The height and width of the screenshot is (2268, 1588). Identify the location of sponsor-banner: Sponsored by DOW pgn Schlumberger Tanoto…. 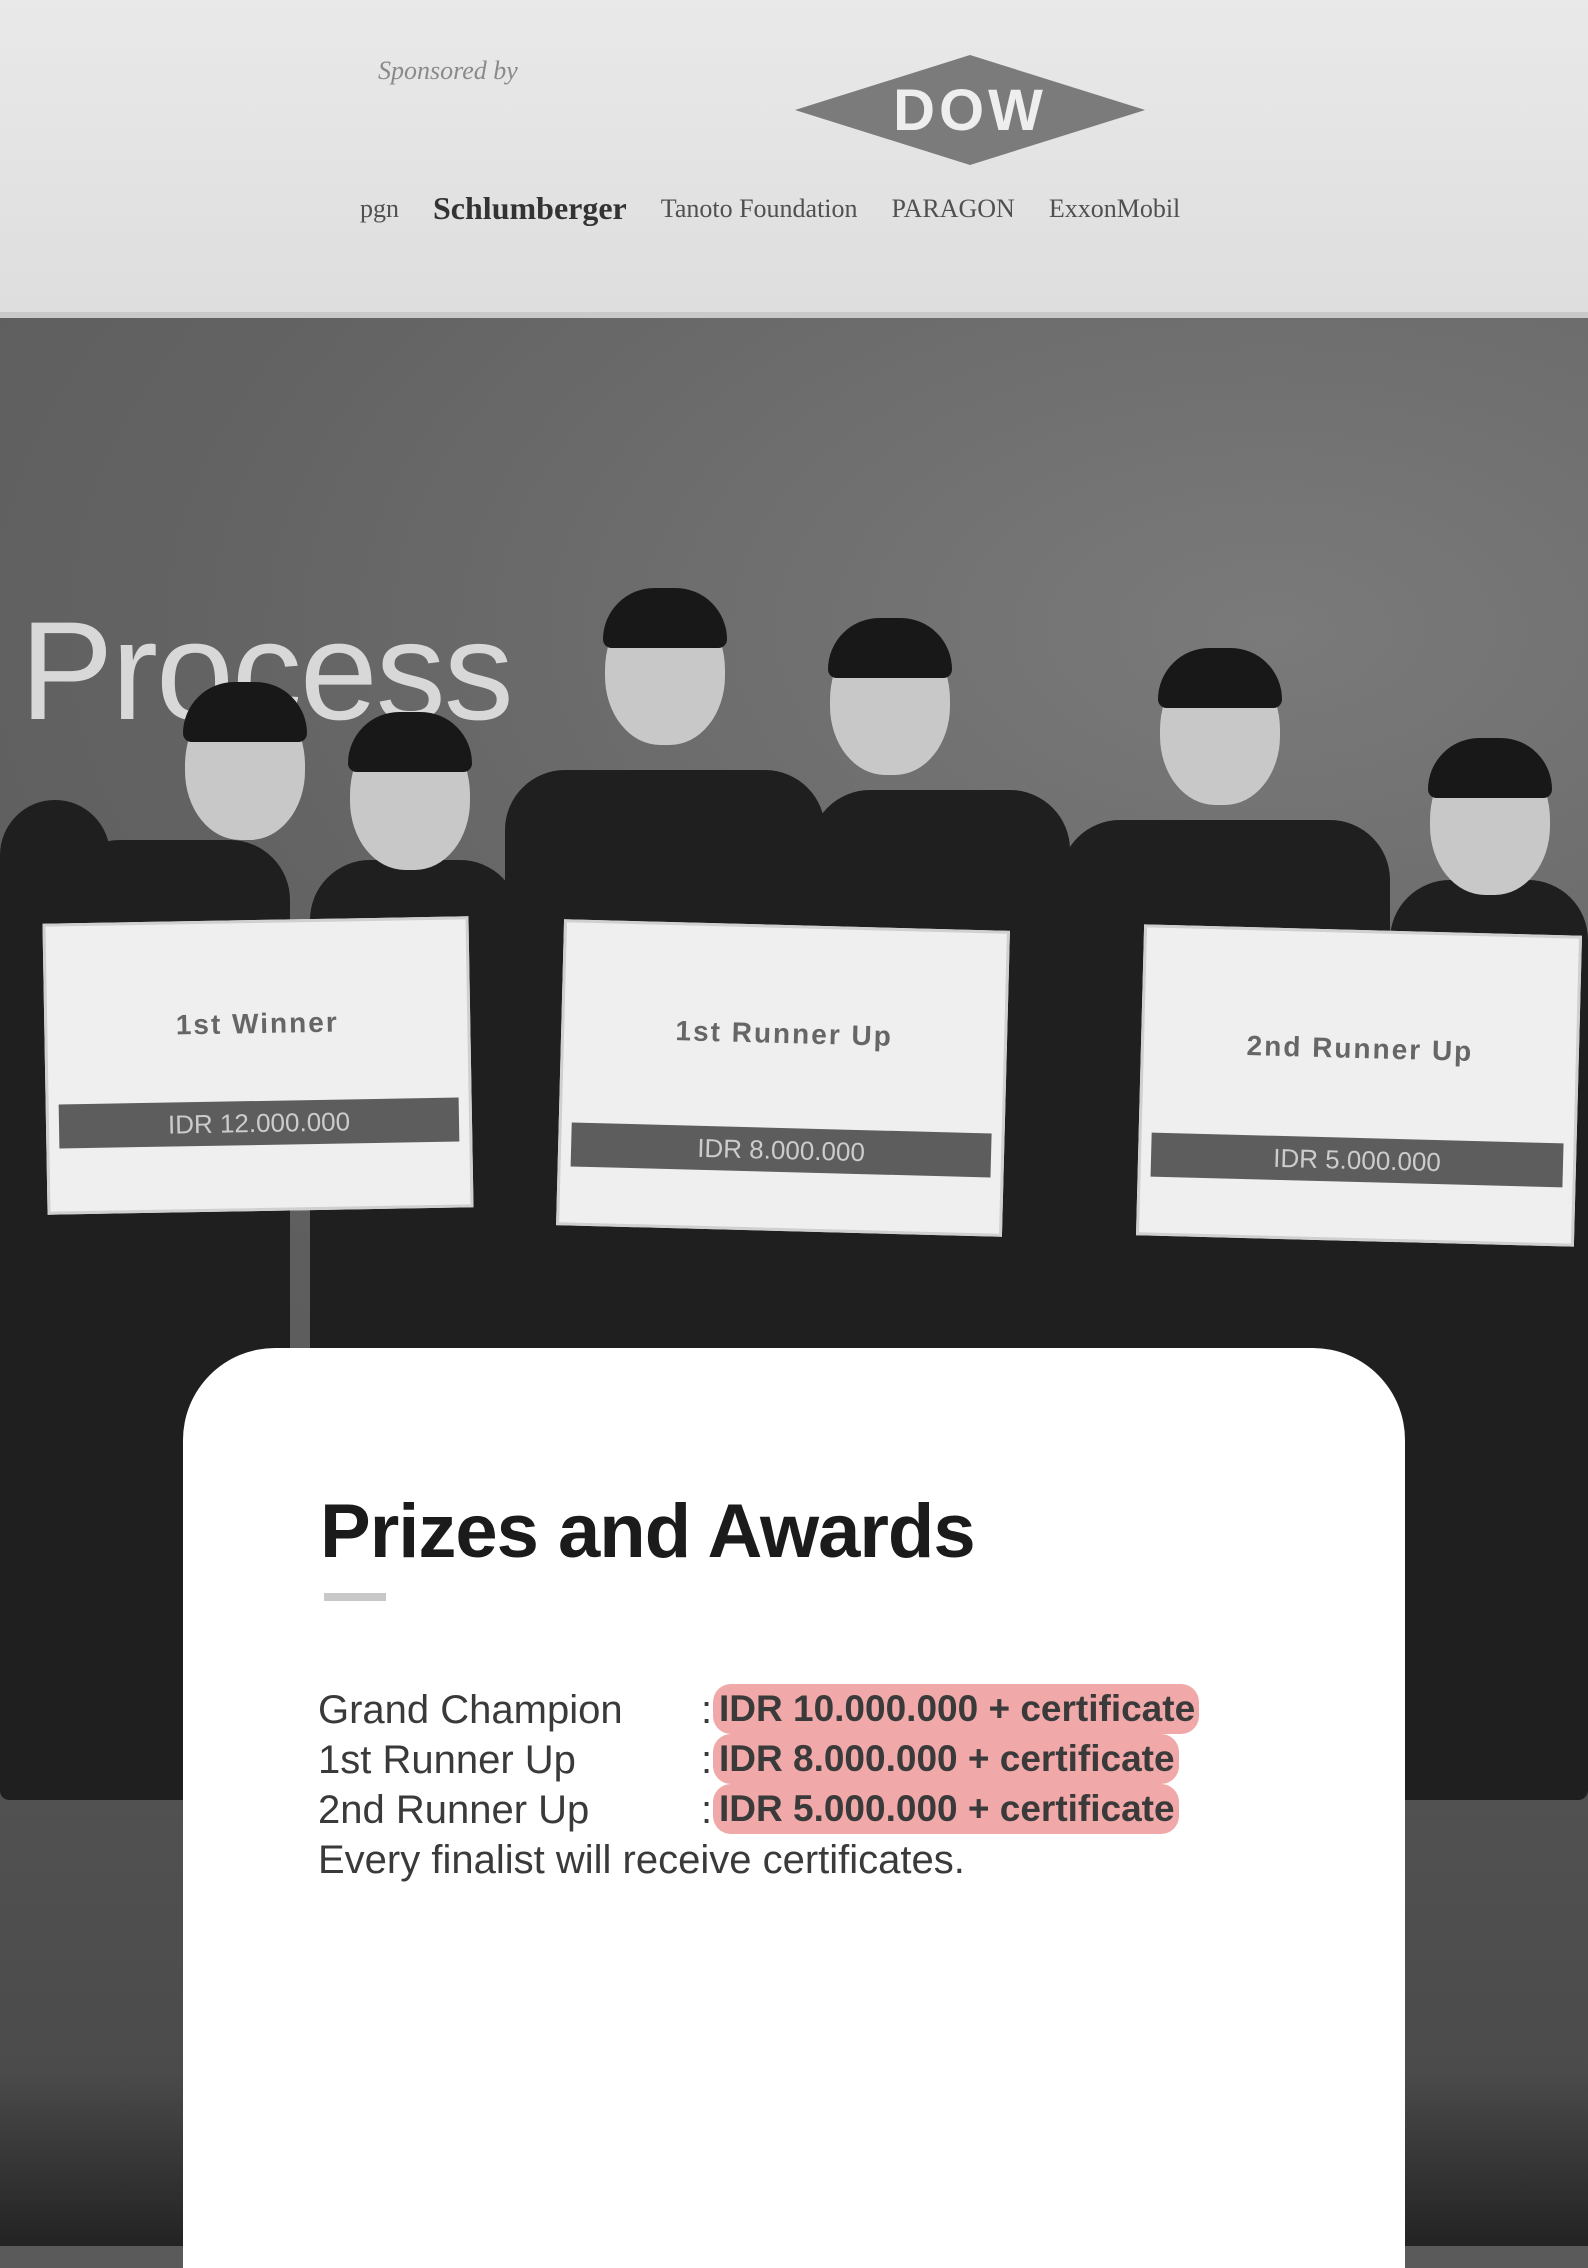
(794, 159).